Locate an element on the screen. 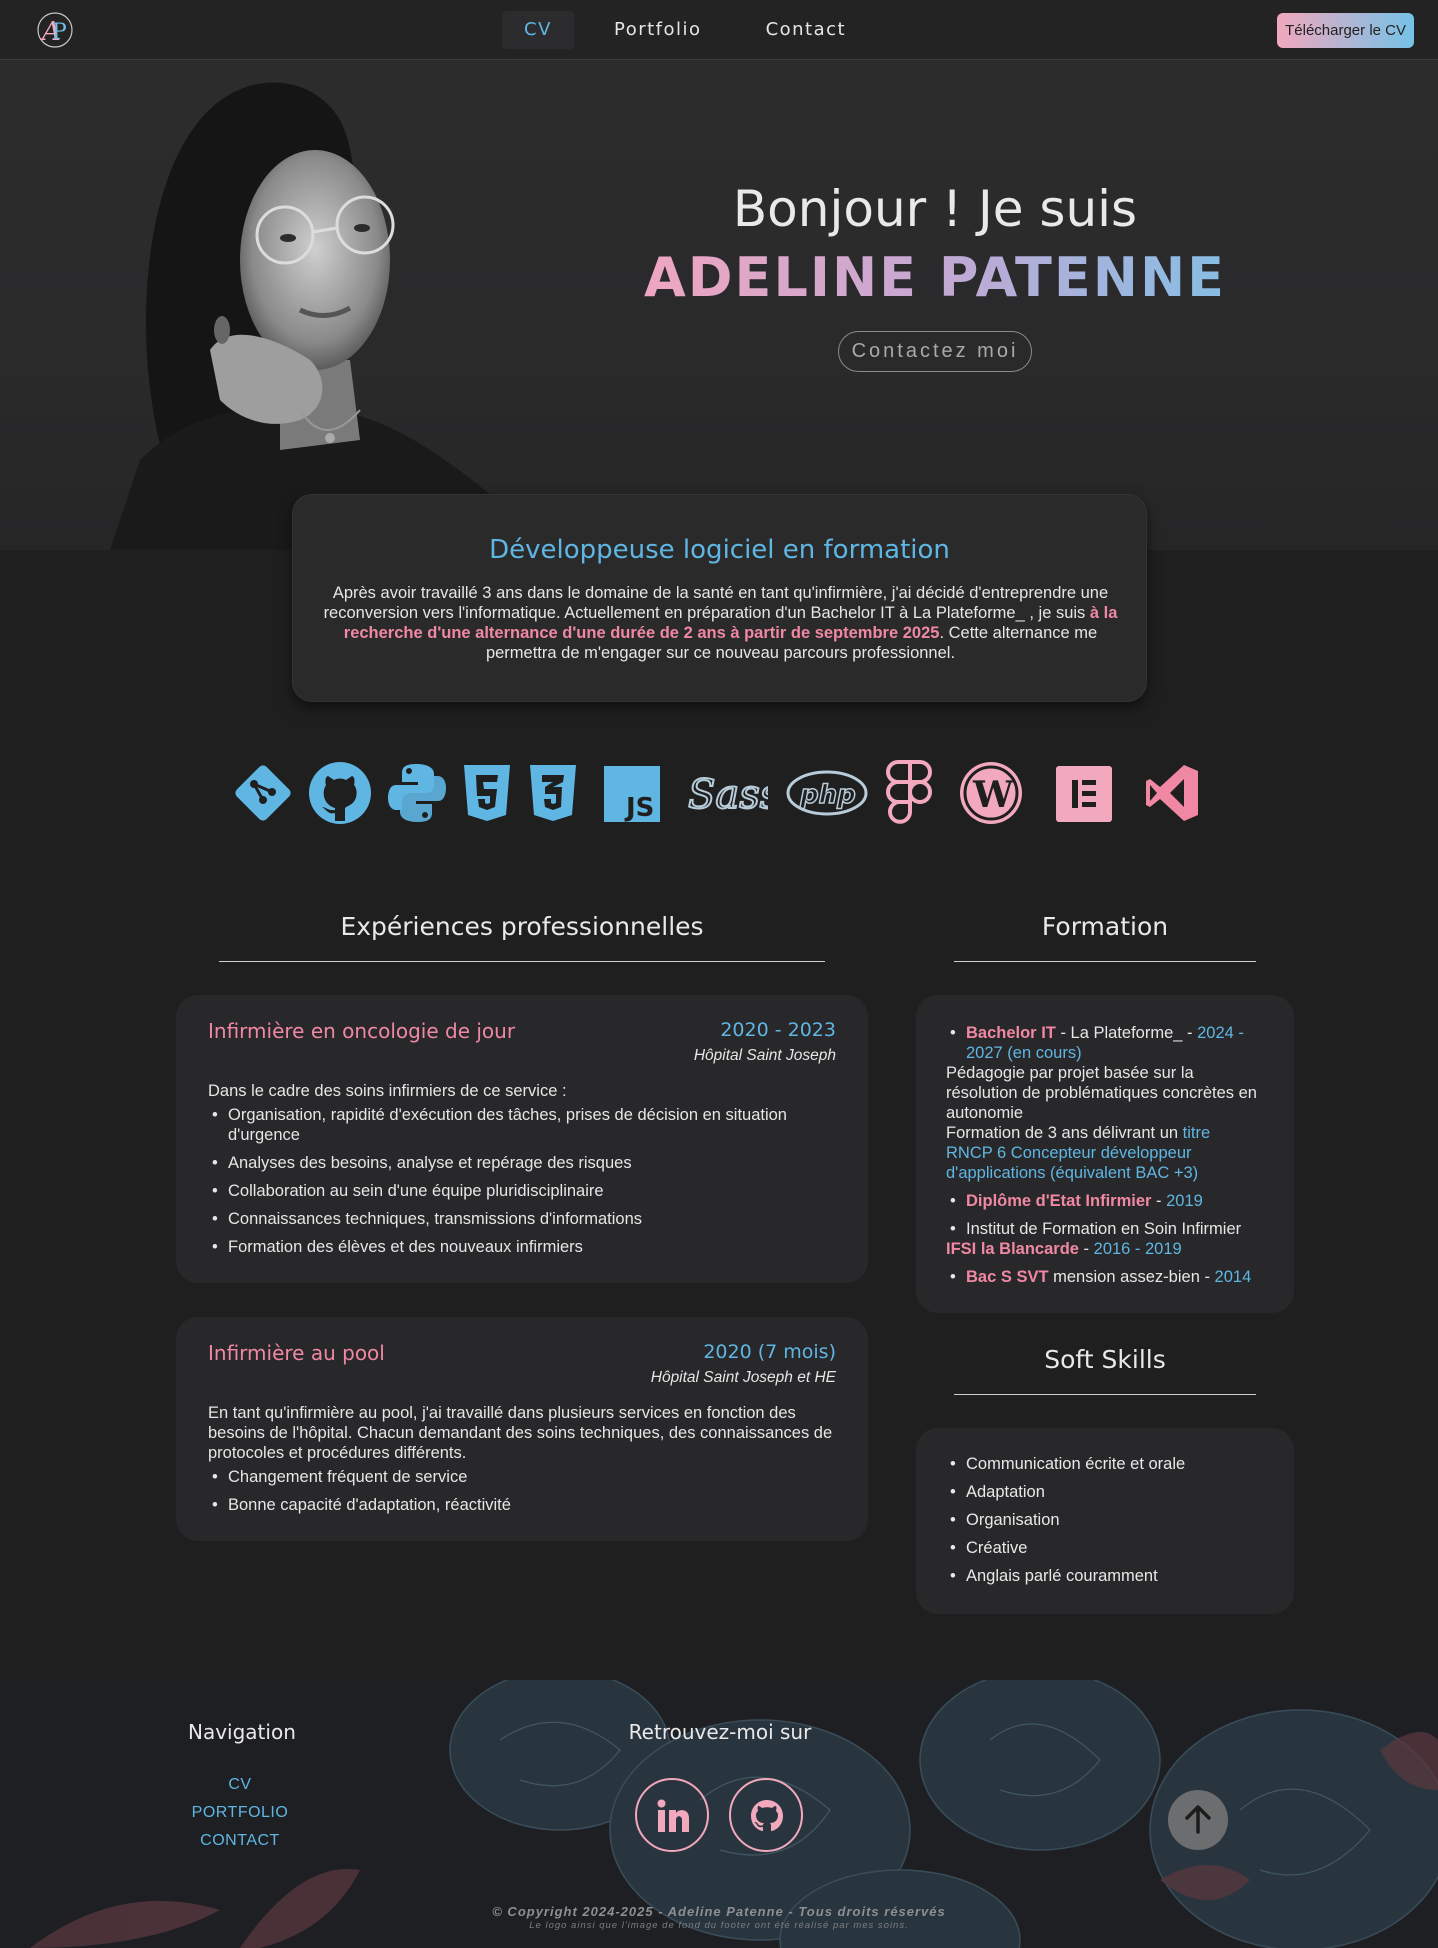 The width and height of the screenshot is (1438, 1948). wordpress-icon: W is located at coordinates (991, 793).